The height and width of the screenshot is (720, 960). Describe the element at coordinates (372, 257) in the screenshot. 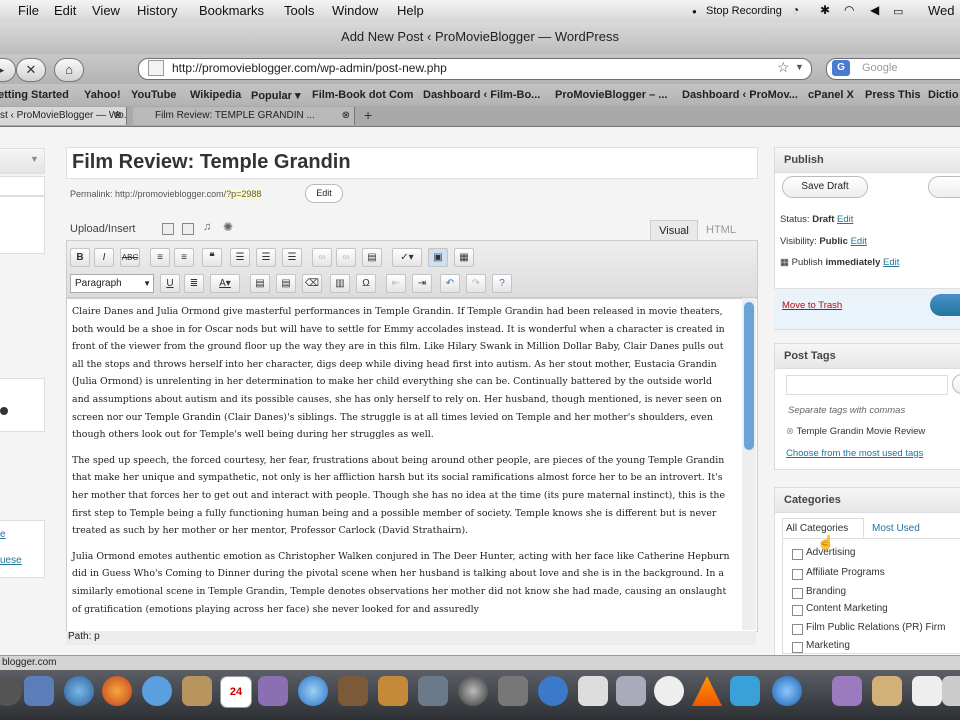

I see `more-tag-icon: ▤` at that location.